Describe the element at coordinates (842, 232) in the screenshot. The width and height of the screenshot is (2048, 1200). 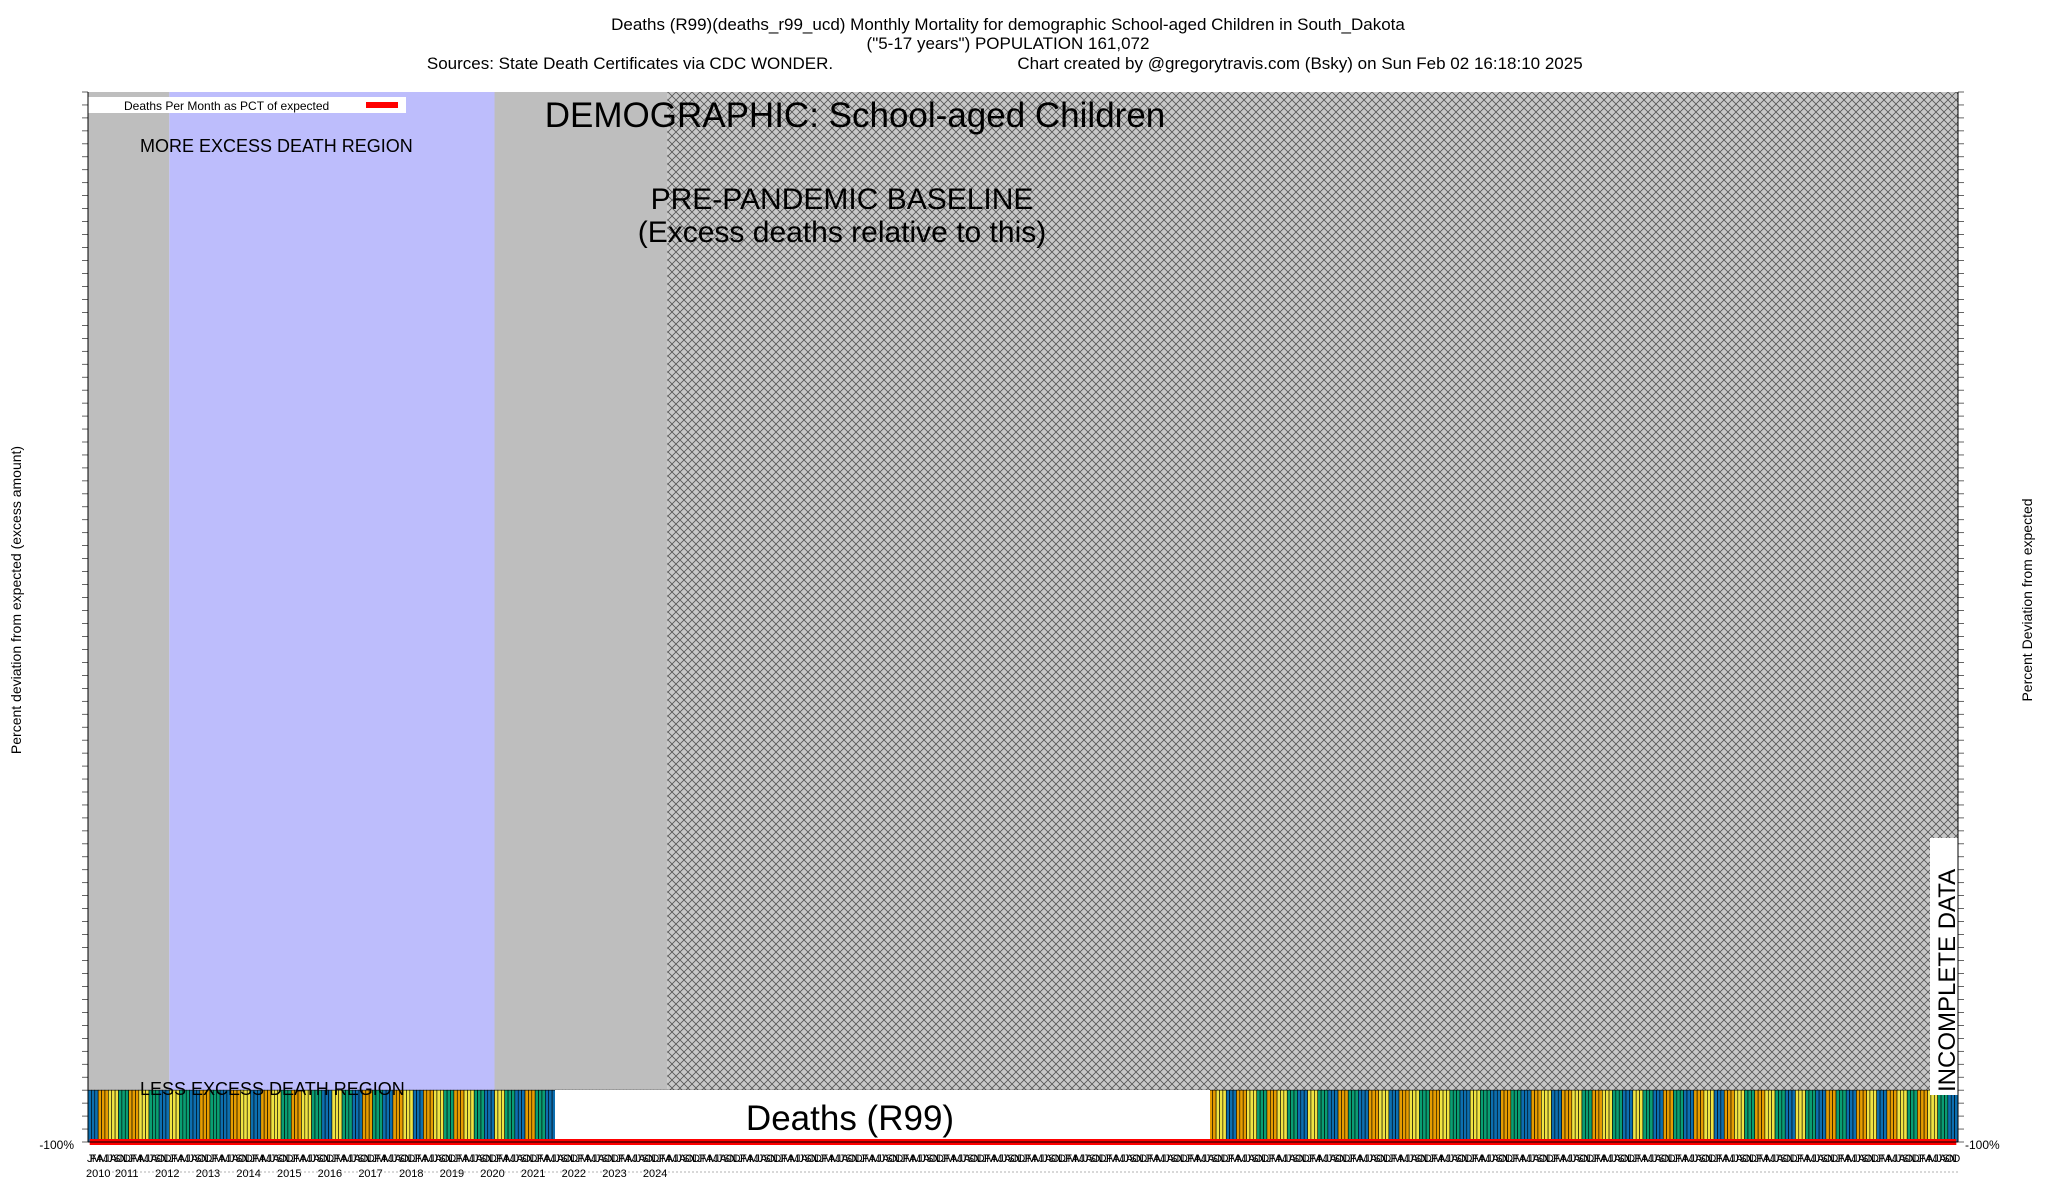
I see `baseline-label-2: (Excess deaths relative to this)` at that location.